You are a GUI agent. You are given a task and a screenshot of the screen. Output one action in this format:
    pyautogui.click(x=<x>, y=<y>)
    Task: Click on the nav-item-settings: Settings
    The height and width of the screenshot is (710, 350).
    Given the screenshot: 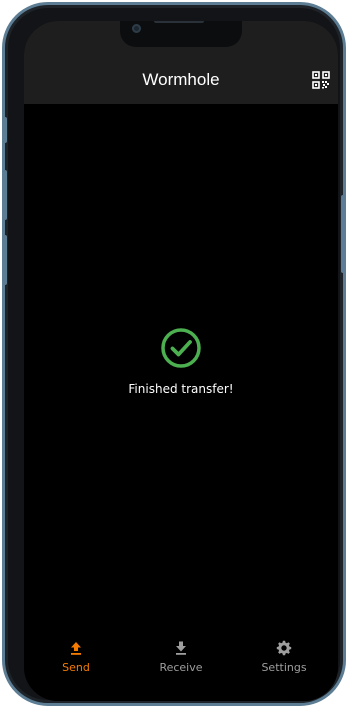 What is the action you would take?
    pyautogui.click(x=284, y=665)
    